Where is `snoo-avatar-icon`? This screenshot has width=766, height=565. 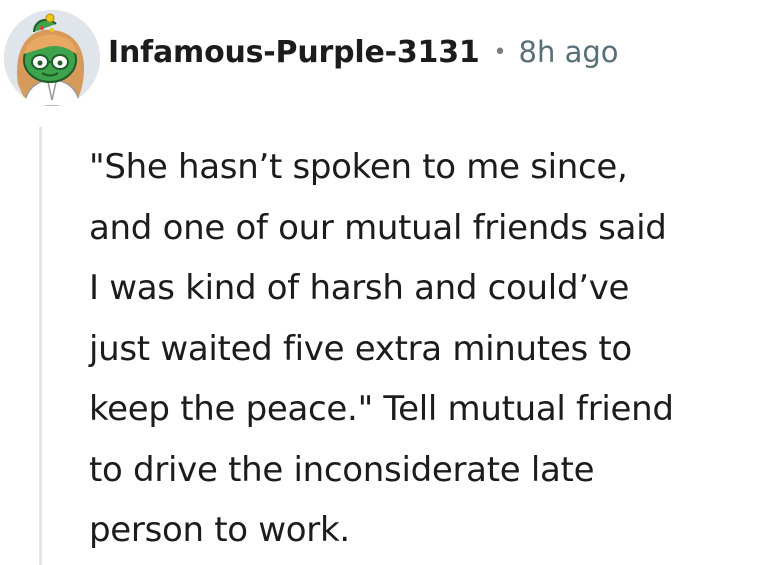 snoo-avatar-icon is located at coordinates (52, 58).